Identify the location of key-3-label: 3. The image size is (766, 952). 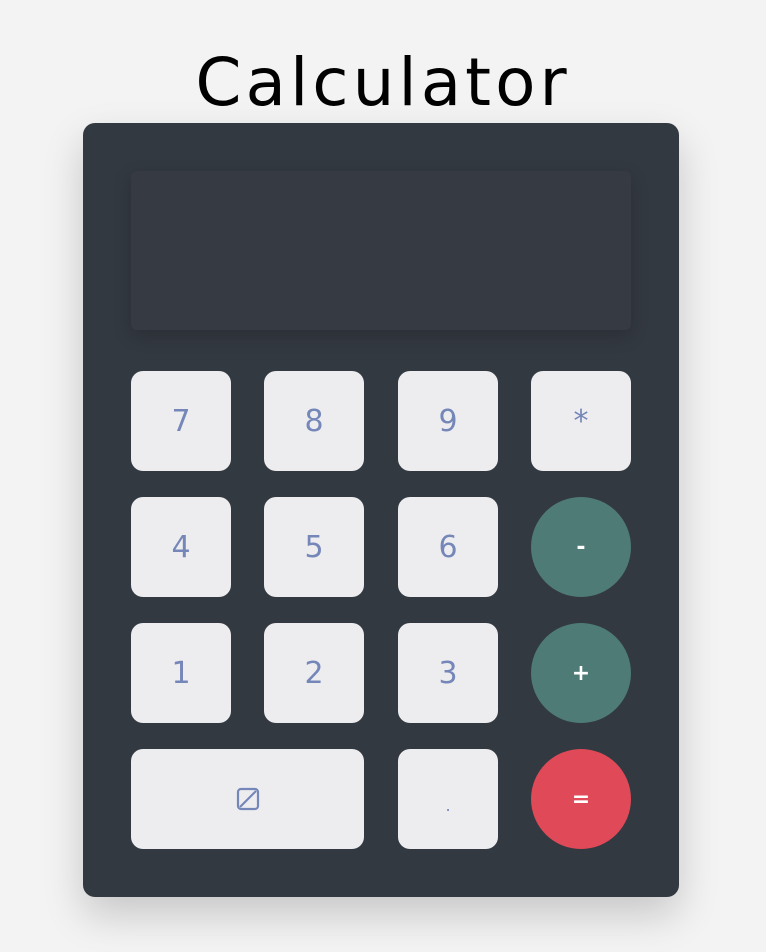
(448, 673).